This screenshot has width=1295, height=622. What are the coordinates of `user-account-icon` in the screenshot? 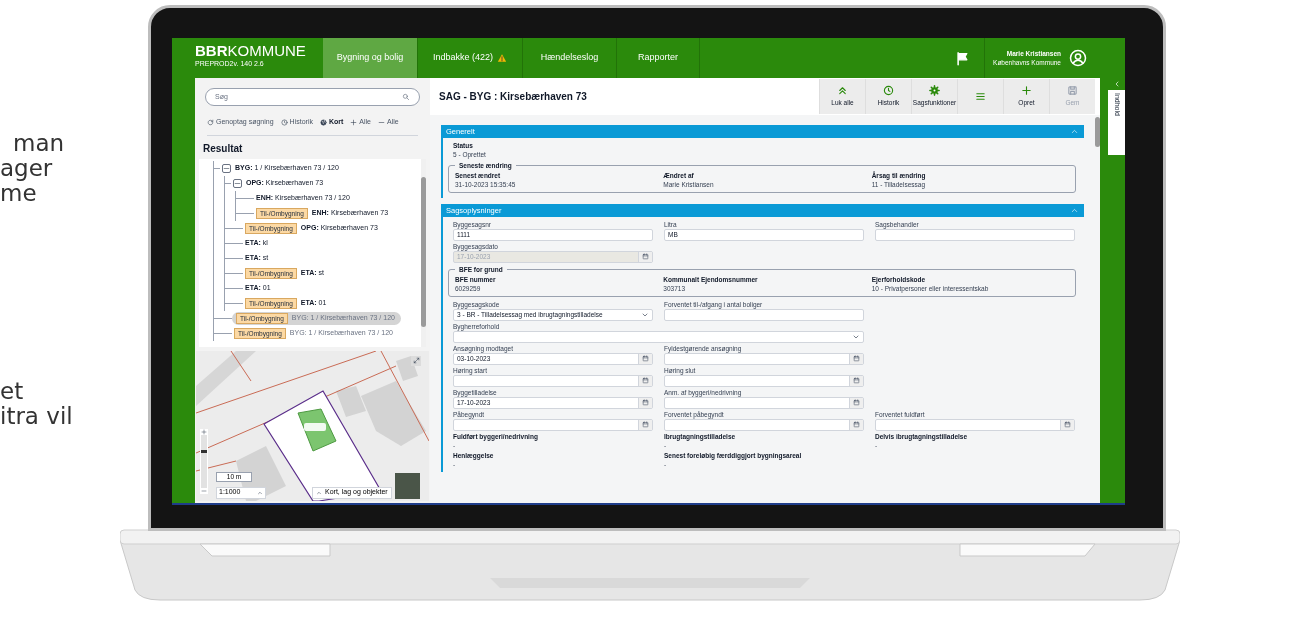 It's located at (1078, 58).